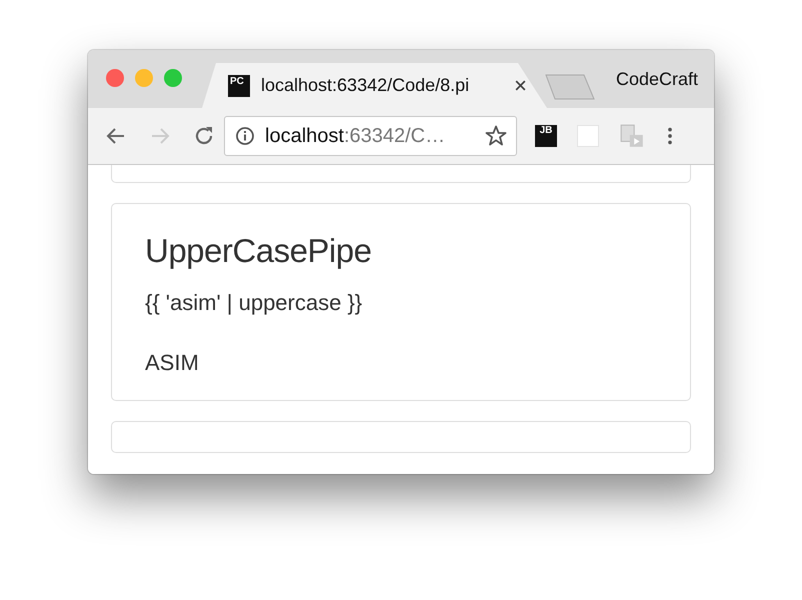  I want to click on new-tab-button, so click(570, 87).